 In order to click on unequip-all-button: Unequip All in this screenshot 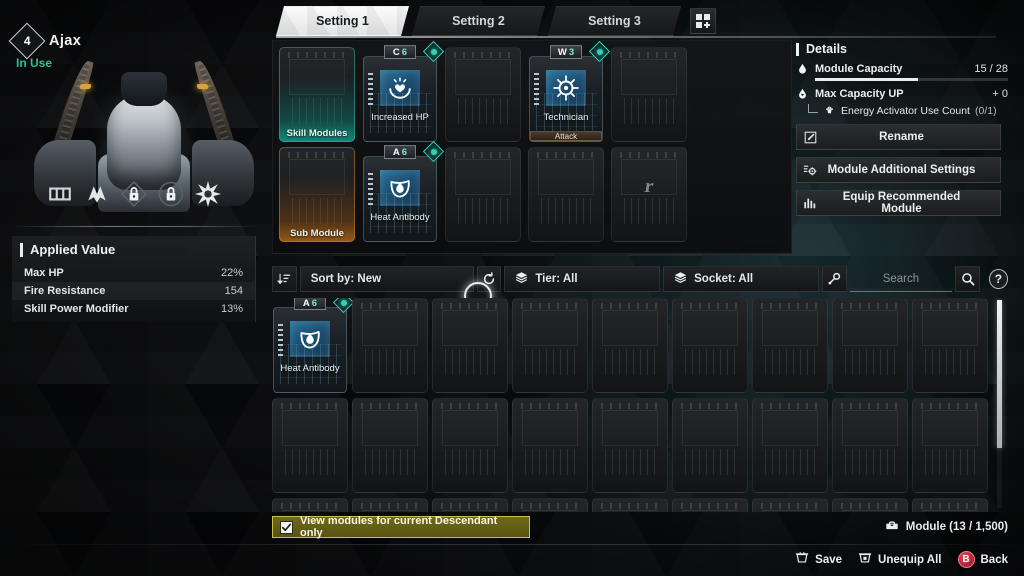, I will do `click(900, 559)`.